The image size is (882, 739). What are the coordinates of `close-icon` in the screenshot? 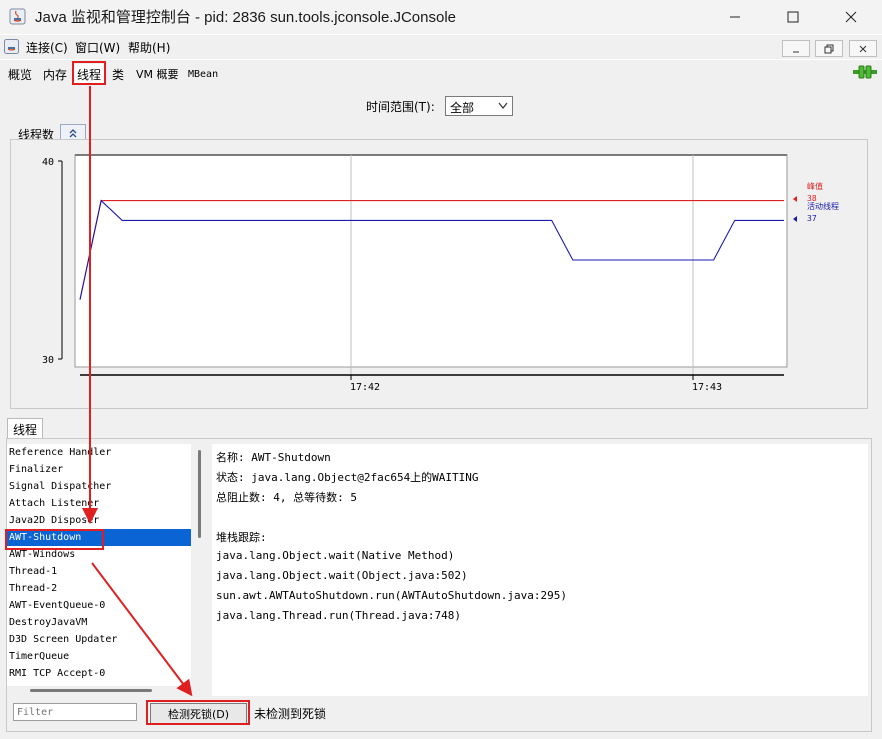 It's located at (851, 17).